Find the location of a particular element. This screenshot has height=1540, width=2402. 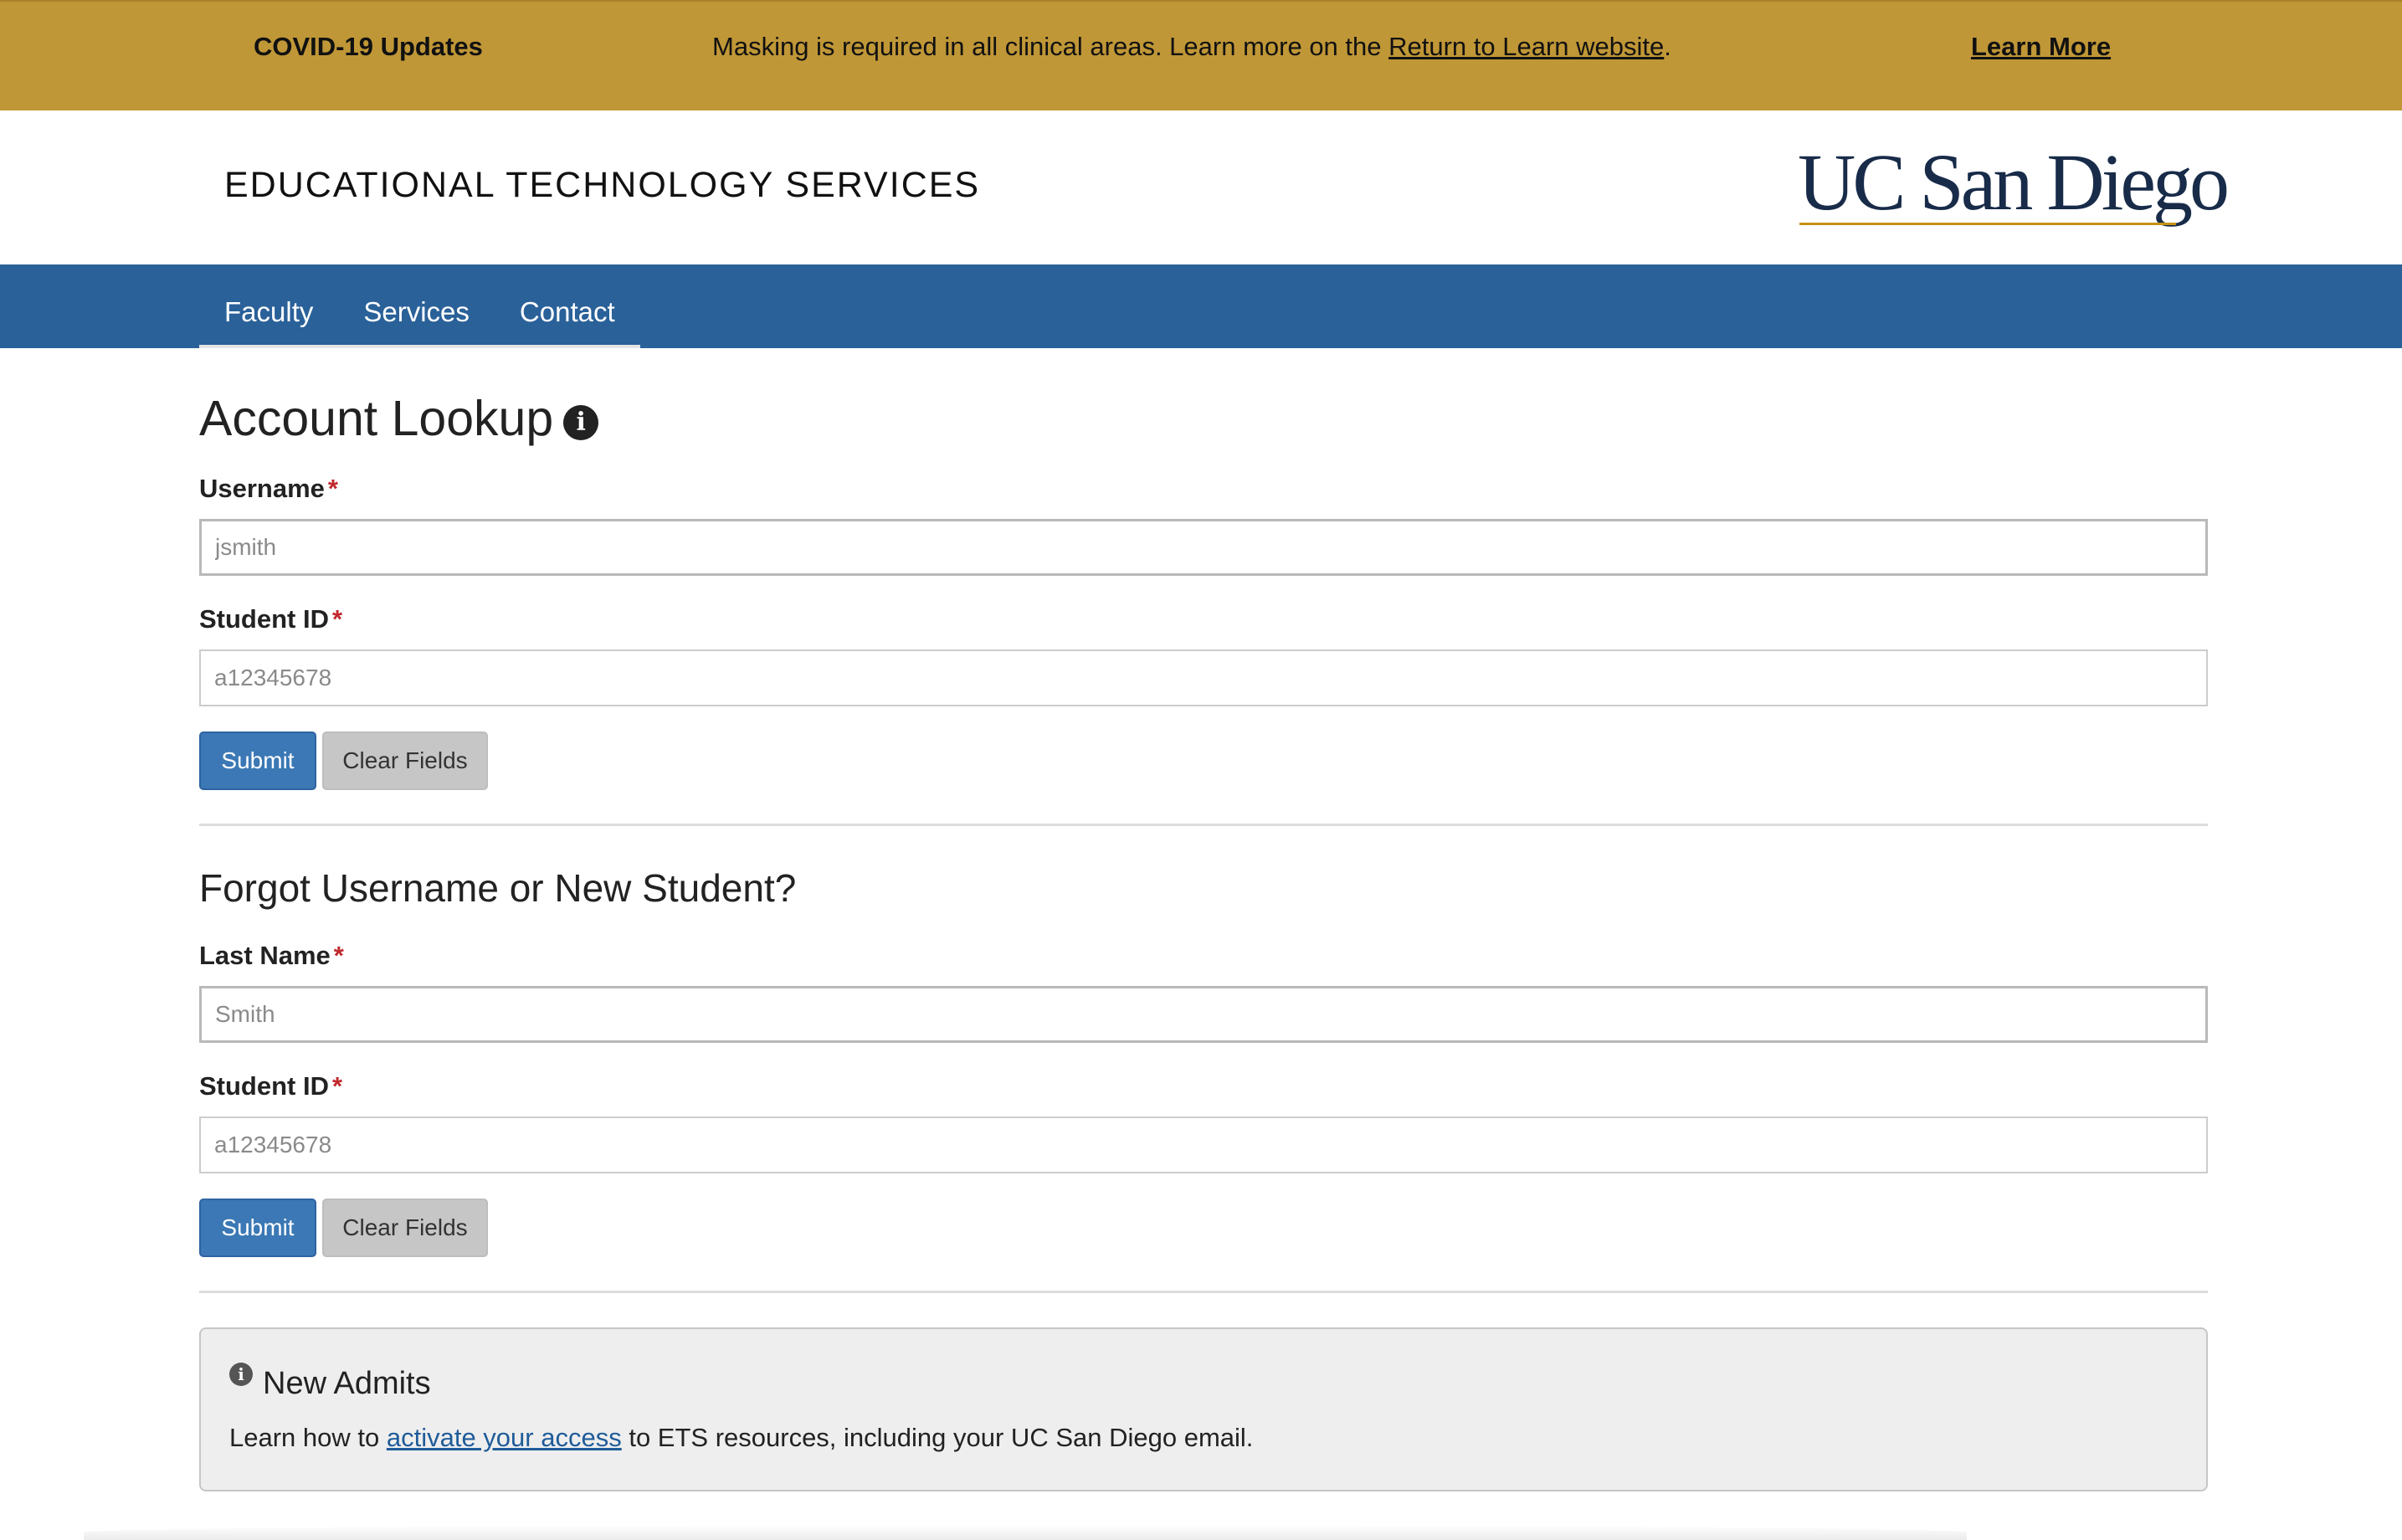

username-label: Username * is located at coordinates (268, 489).